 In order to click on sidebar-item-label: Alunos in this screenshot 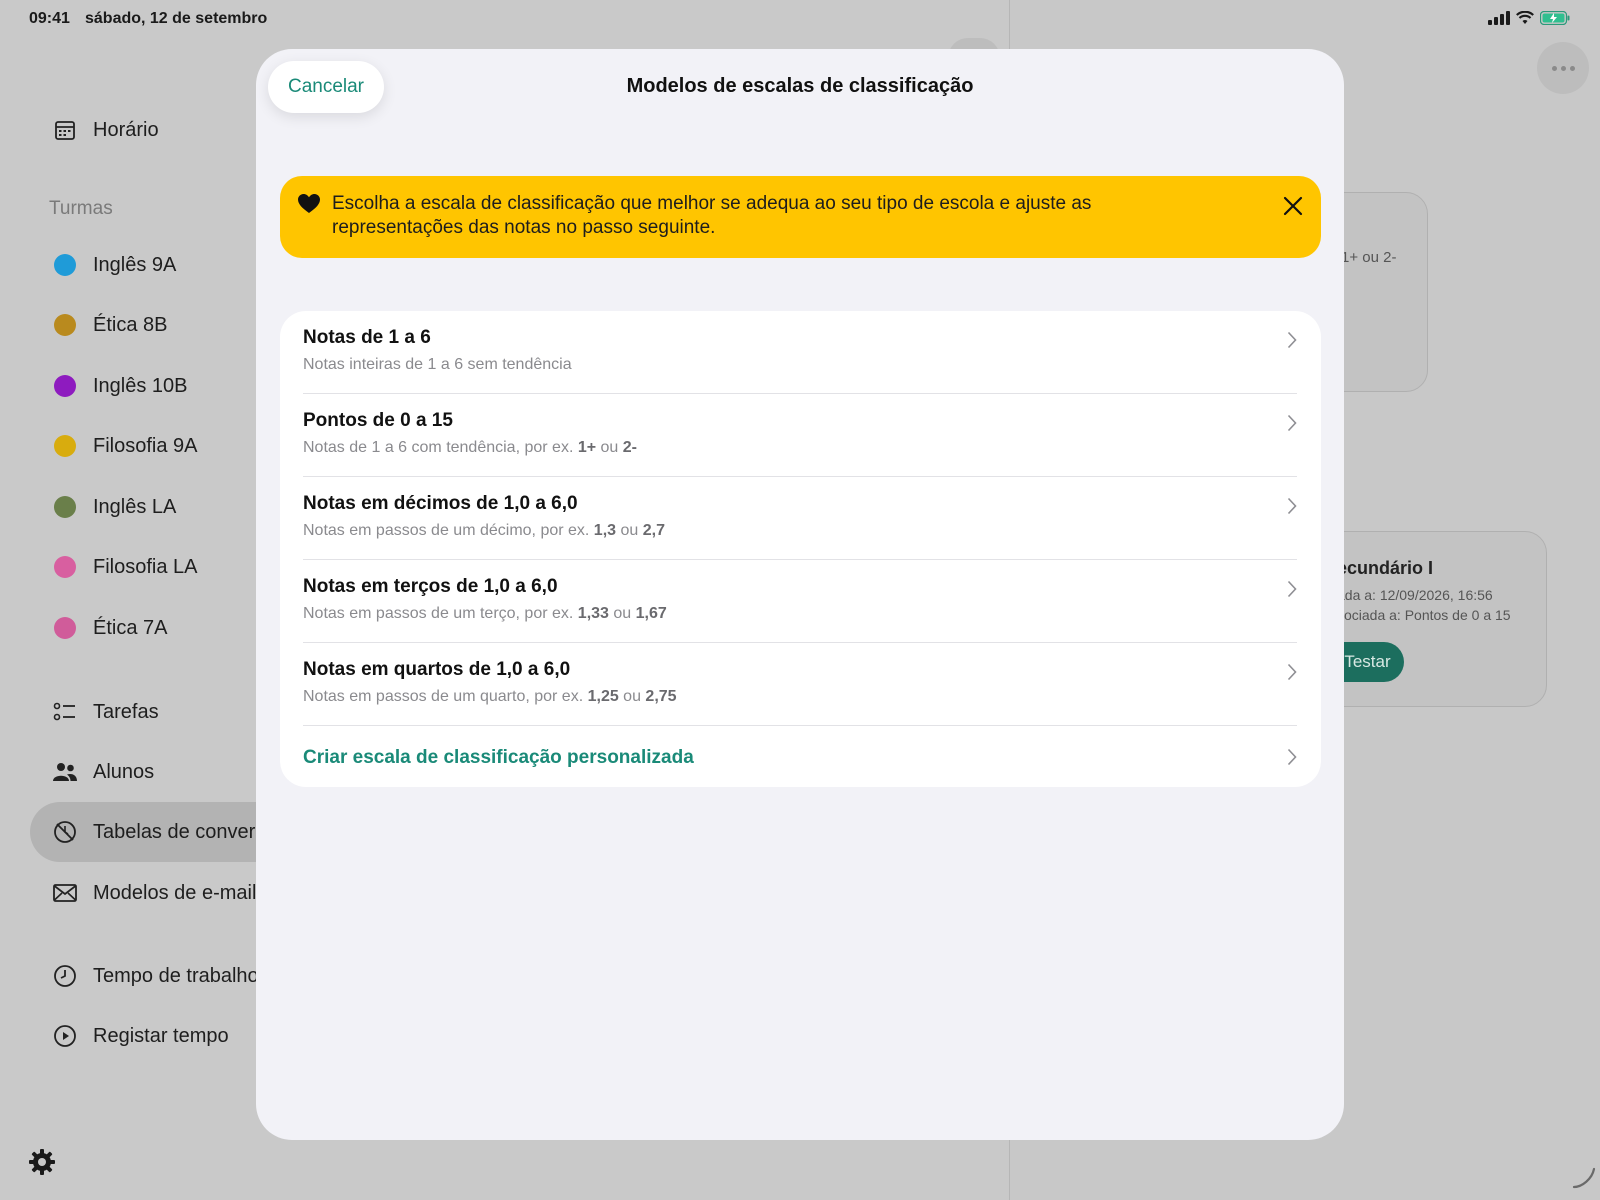, I will do `click(124, 771)`.